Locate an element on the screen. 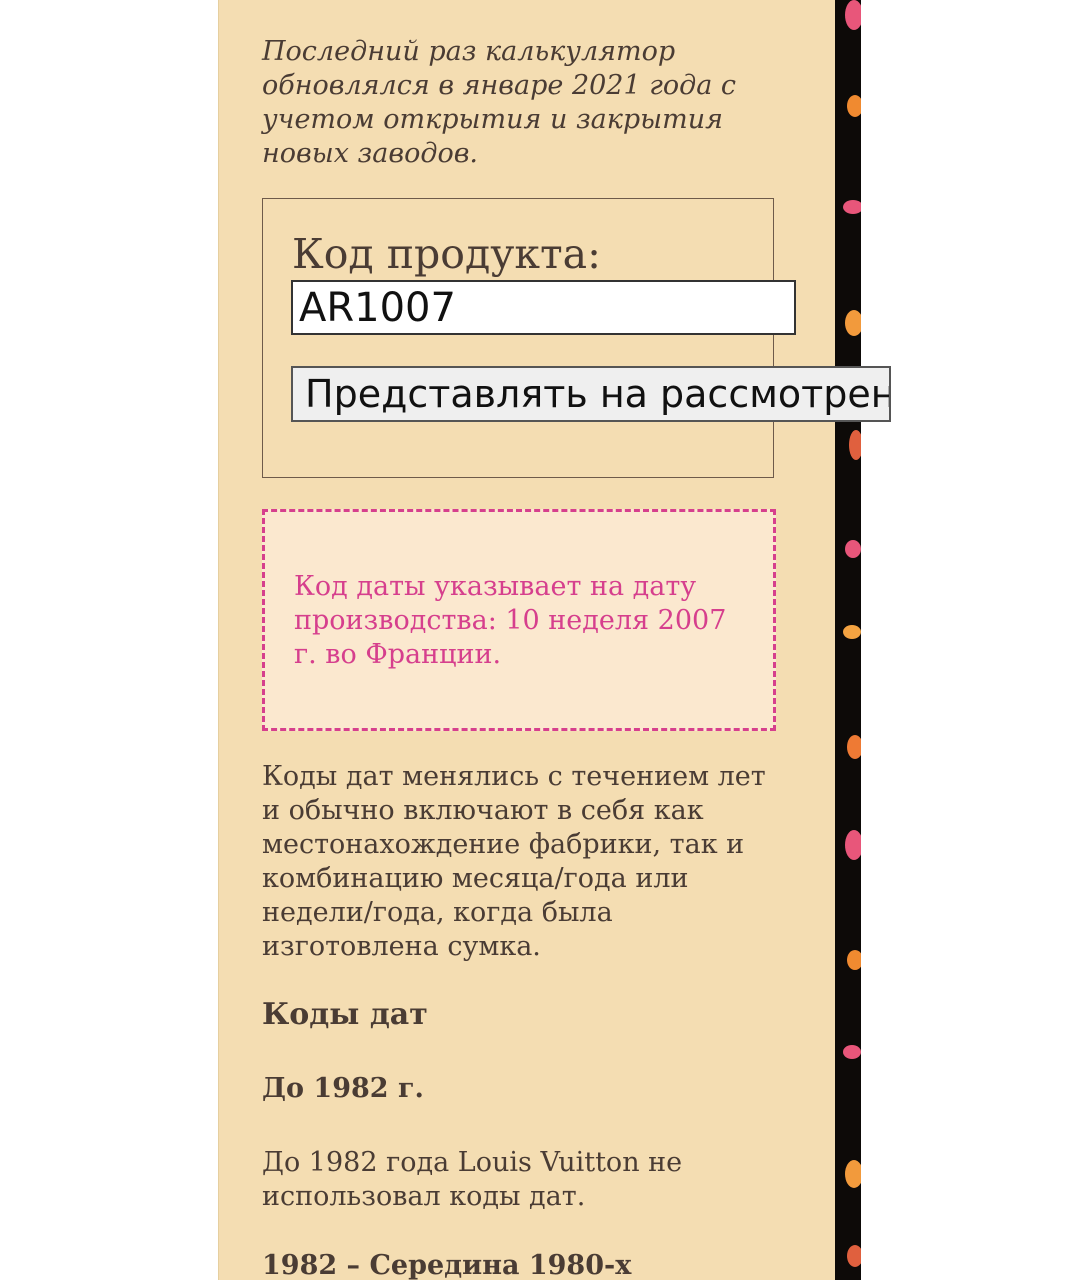 Image resolution: width=1080 pixels, height=1281 pixels. description-line: местонахождение фабрики, так и is located at coordinates (503, 844).